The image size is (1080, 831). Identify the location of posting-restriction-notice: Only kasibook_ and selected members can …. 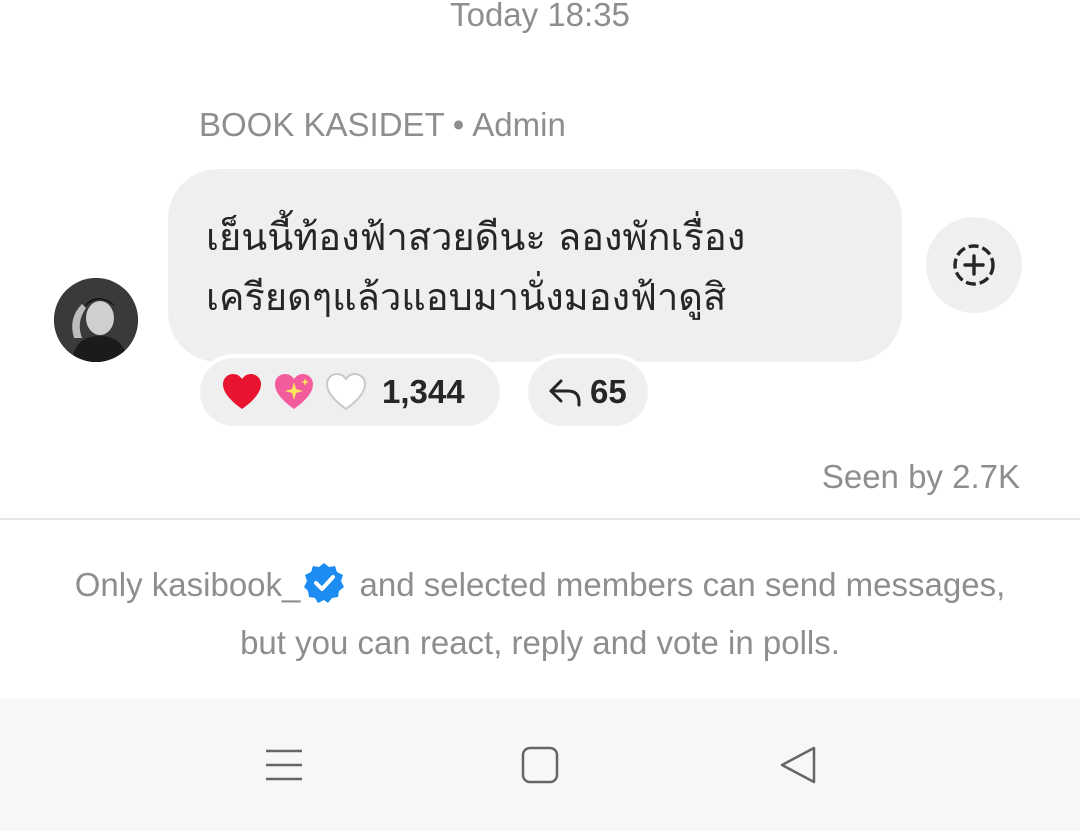
(540, 614).